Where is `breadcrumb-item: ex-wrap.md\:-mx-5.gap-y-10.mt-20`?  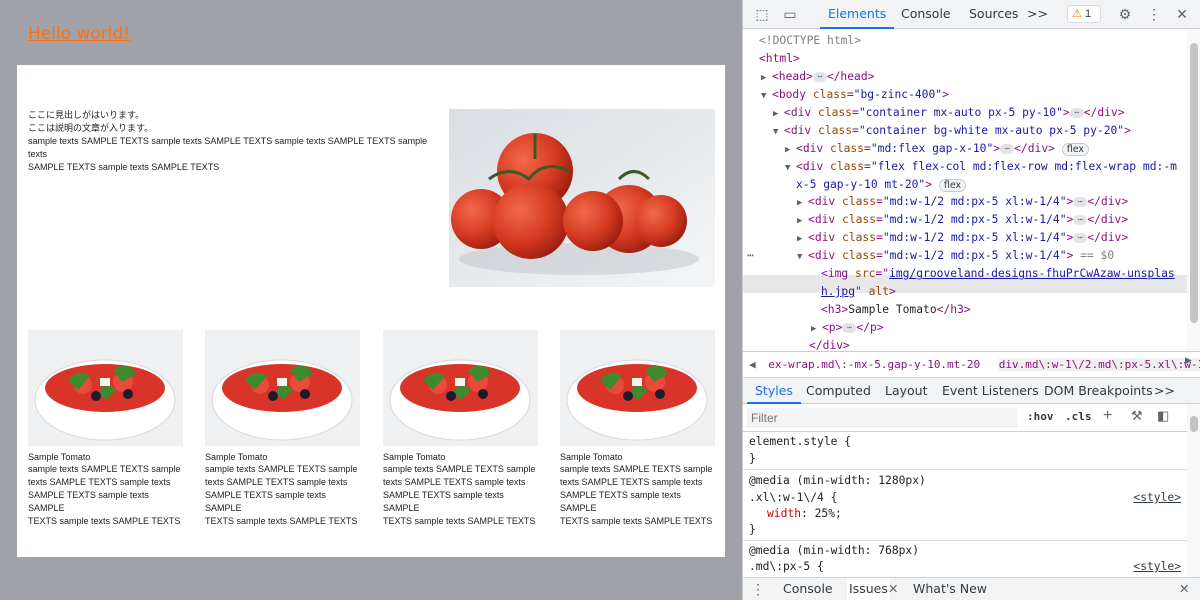 breadcrumb-item: ex-wrap.md\:-mx-5.gap-y-10.mt-20 is located at coordinates (874, 364).